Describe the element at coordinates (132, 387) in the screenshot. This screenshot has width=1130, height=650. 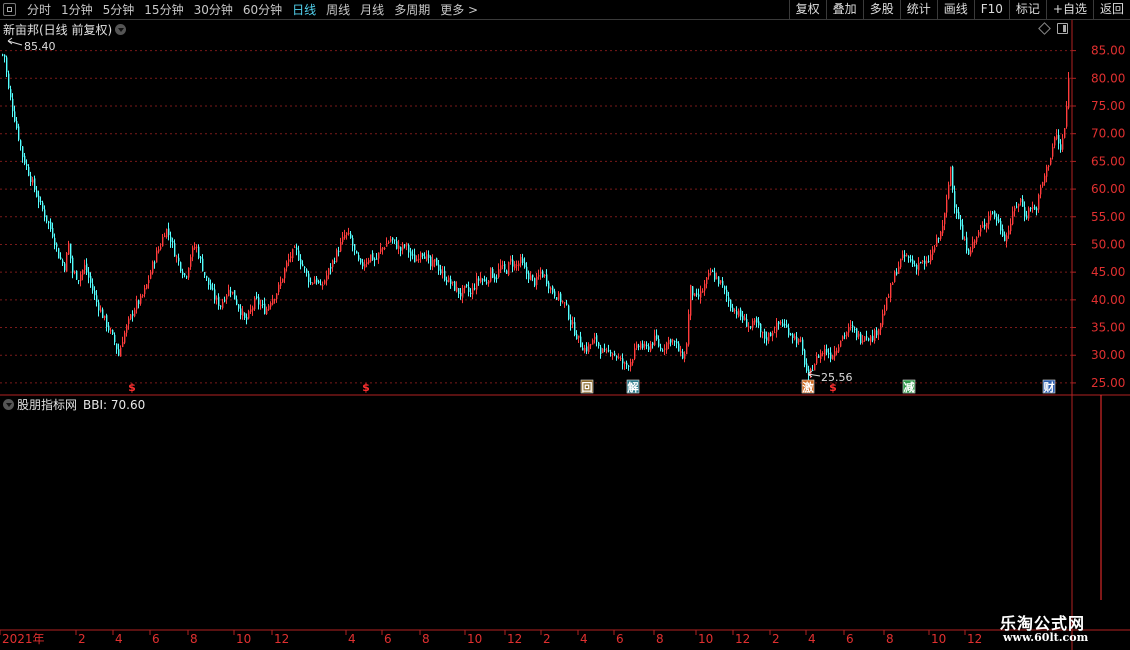
I see `signal-marker: $` at that location.